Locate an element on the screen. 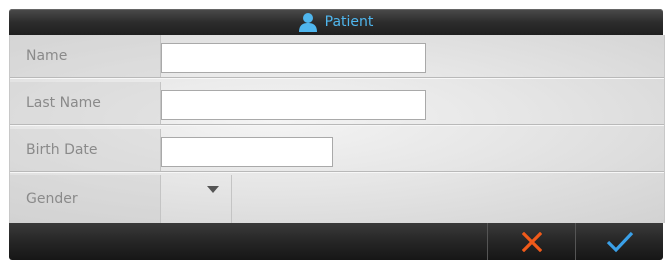  name-input is located at coordinates (293, 58).